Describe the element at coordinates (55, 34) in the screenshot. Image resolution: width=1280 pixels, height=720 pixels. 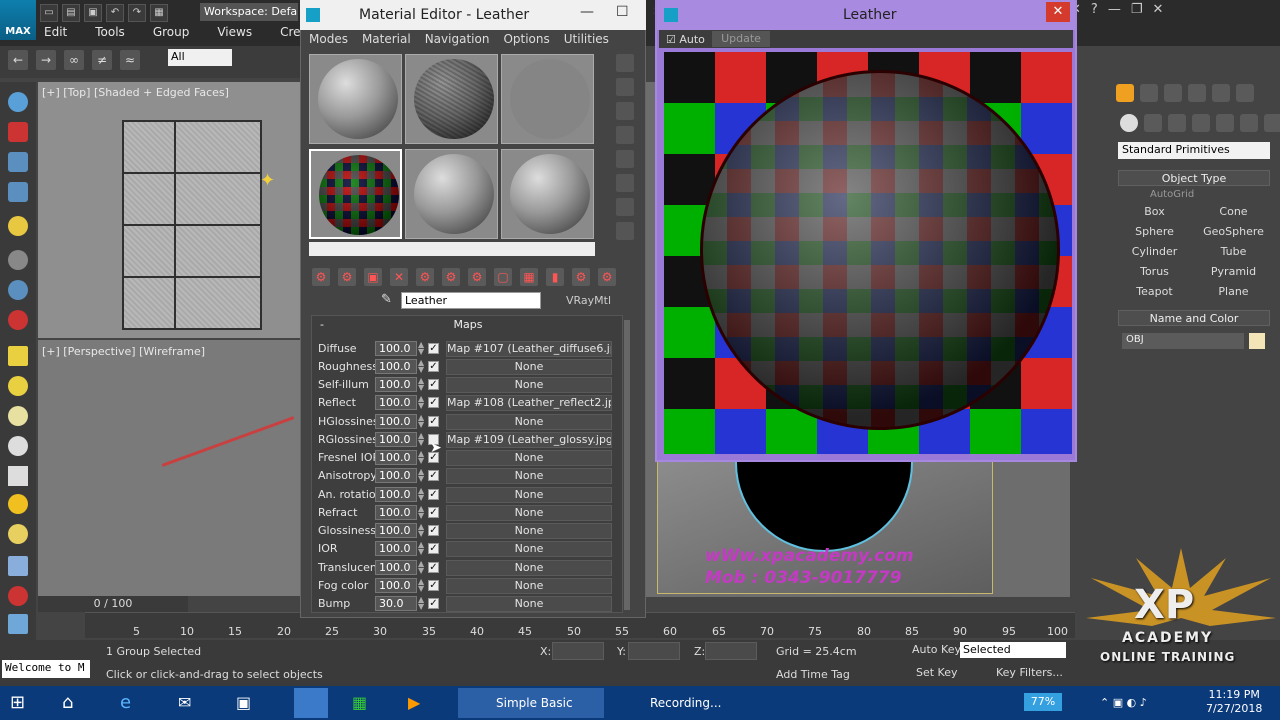
I see `menu-edit: Edit` at that location.